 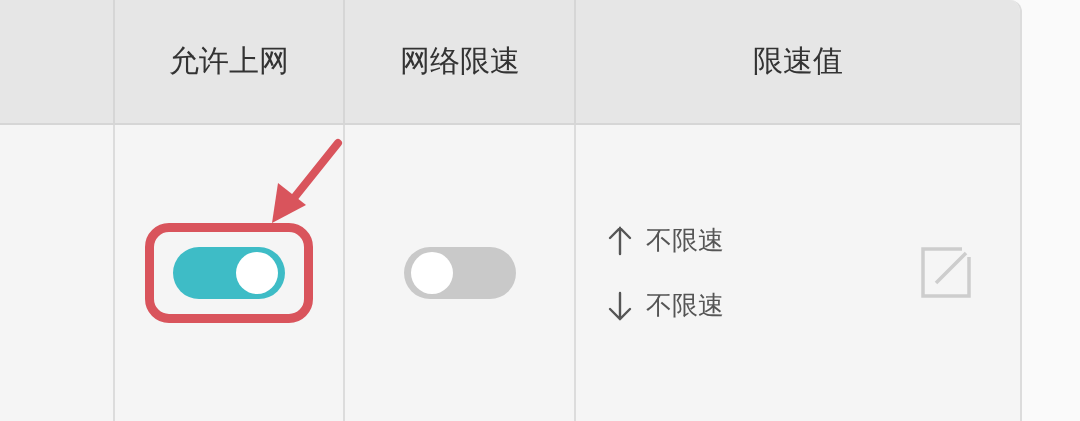 I want to click on down-arrow-icon, so click(x=620, y=305).